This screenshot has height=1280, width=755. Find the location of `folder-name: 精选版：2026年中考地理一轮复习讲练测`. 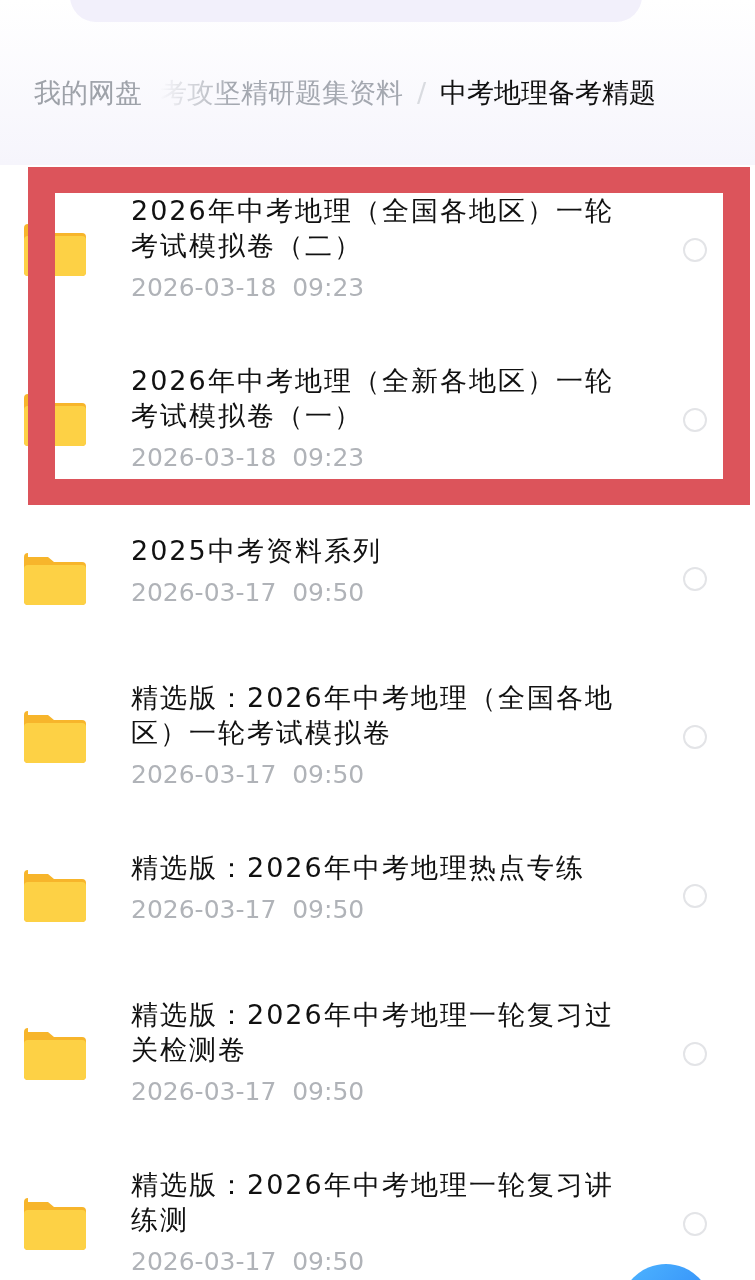

folder-name: 精选版：2026年中考地理一轮复习讲练测 is located at coordinates (373, 1202).